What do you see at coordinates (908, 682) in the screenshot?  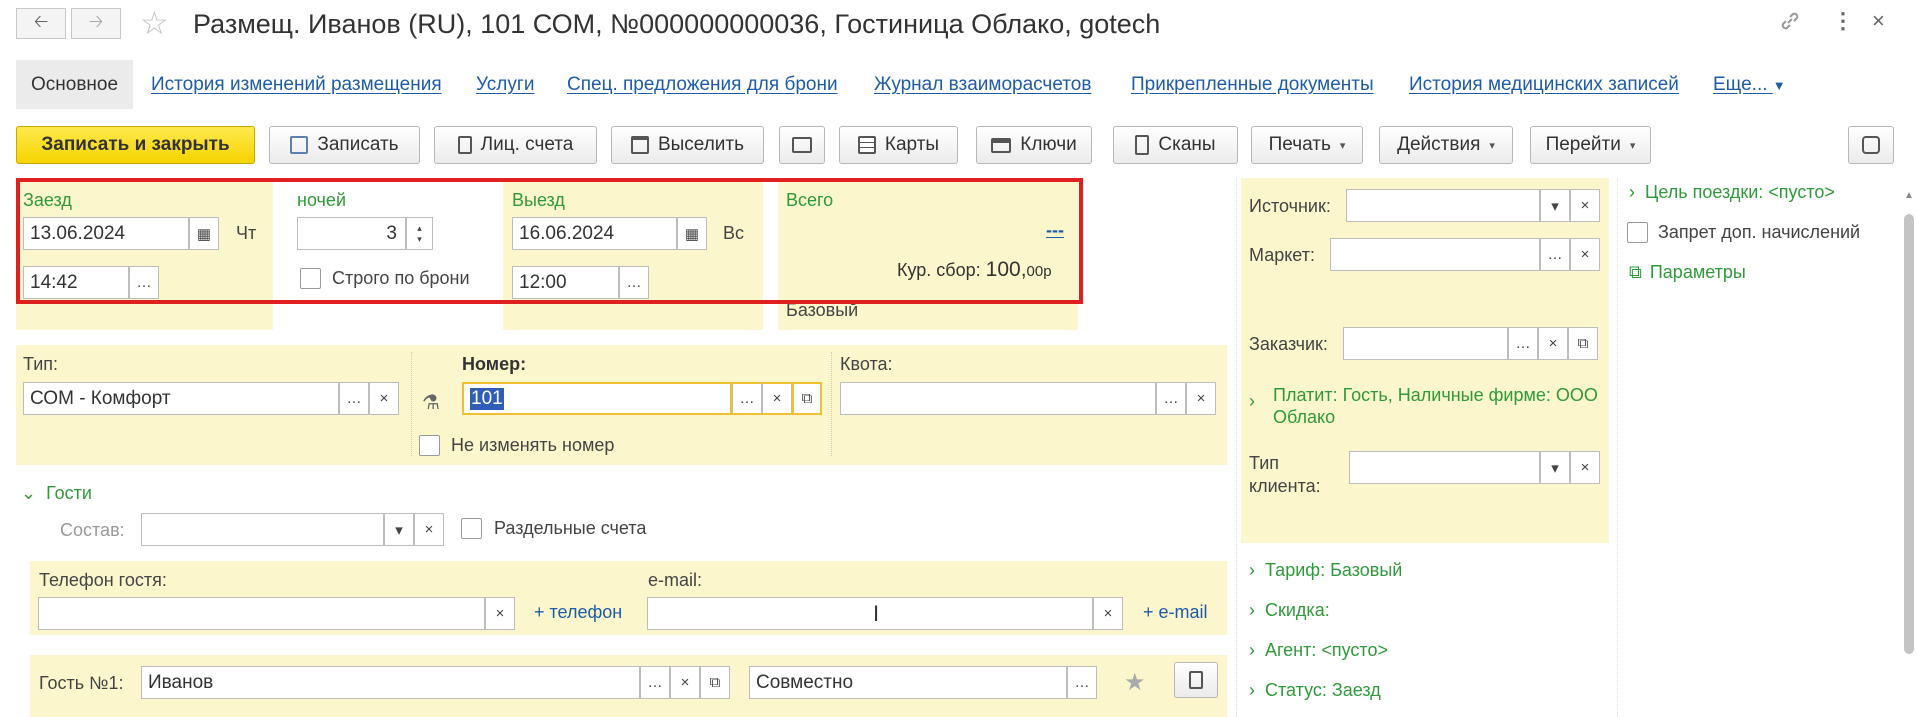 I see `guest1-mode-field: Совместно` at bounding box center [908, 682].